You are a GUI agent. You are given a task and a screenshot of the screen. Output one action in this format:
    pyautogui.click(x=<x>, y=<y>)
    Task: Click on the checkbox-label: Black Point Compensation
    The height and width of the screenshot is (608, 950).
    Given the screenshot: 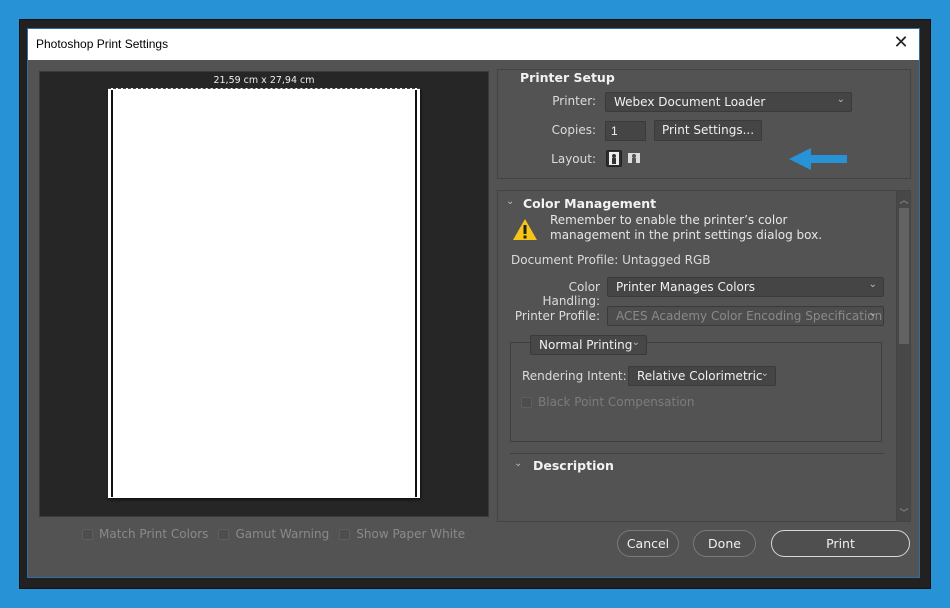 What is the action you would take?
    pyautogui.click(x=616, y=402)
    